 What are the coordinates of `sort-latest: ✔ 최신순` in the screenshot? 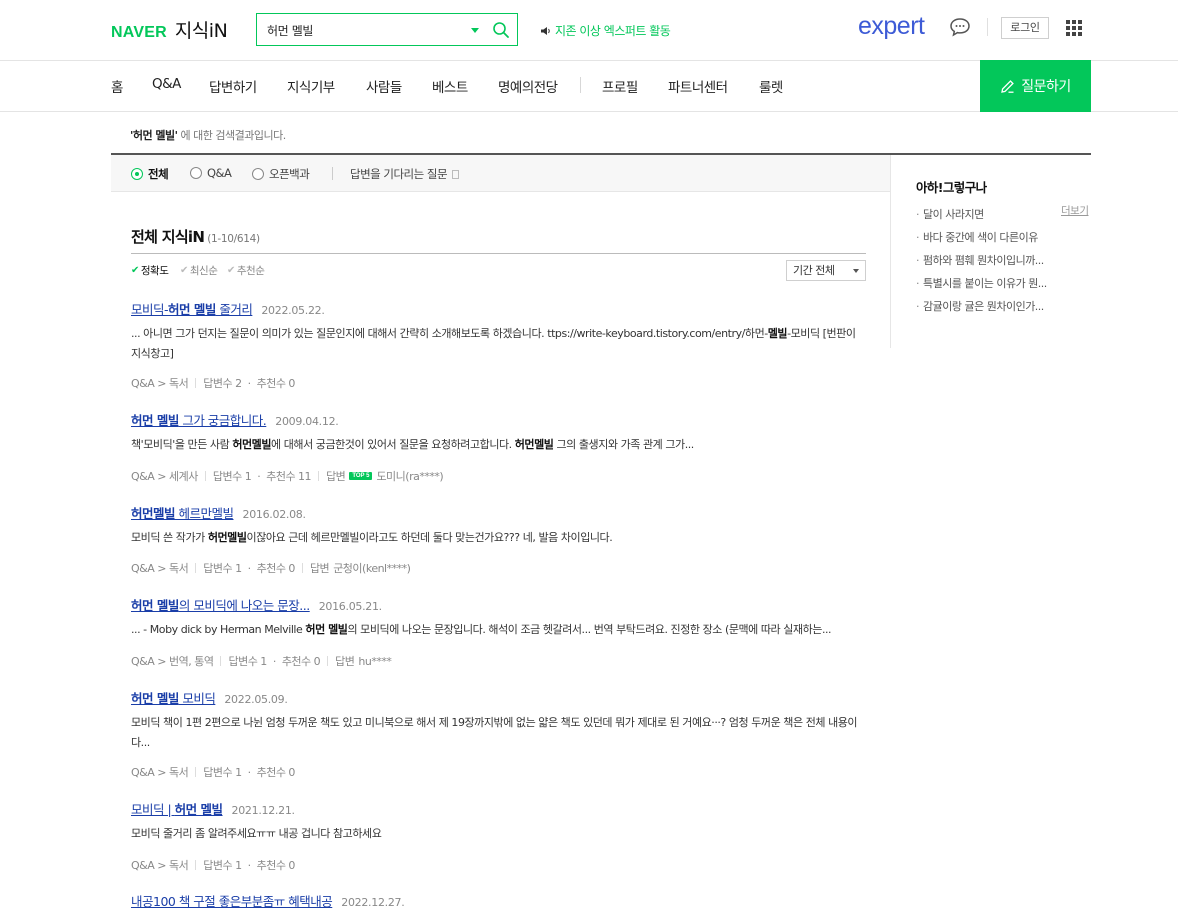 It's located at (199, 270).